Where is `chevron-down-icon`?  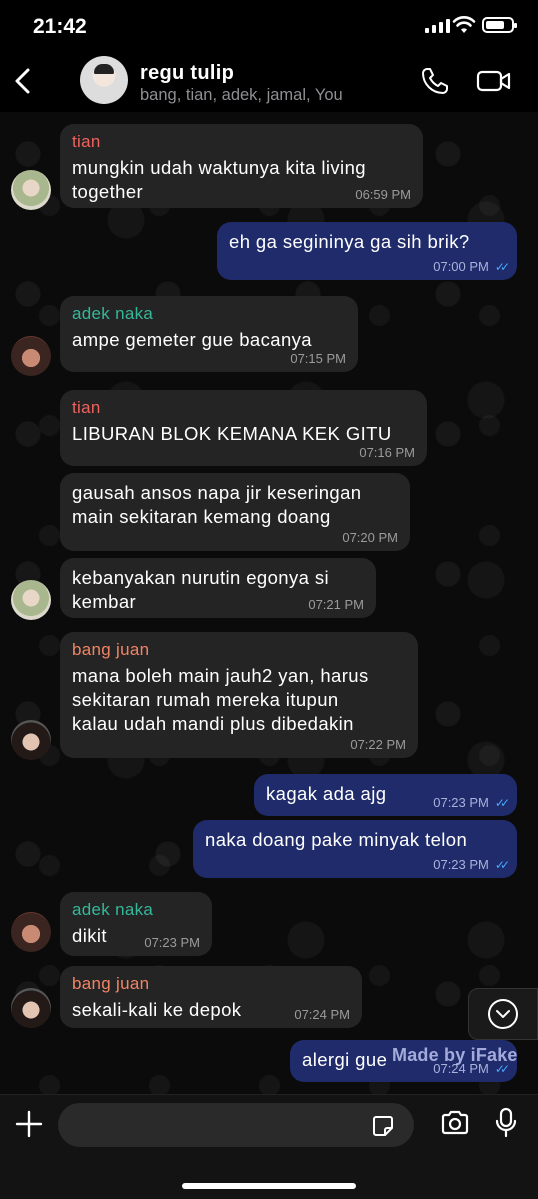
chevron-down-icon is located at coordinates (503, 1014).